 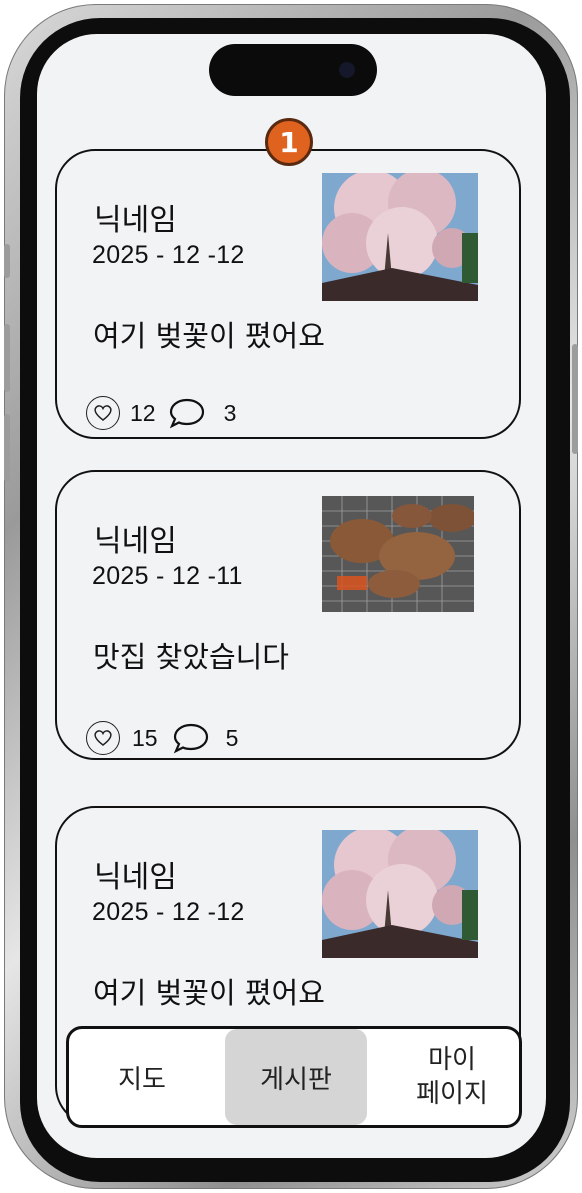 I want to click on grilled-meat-photo, so click(x=398, y=554).